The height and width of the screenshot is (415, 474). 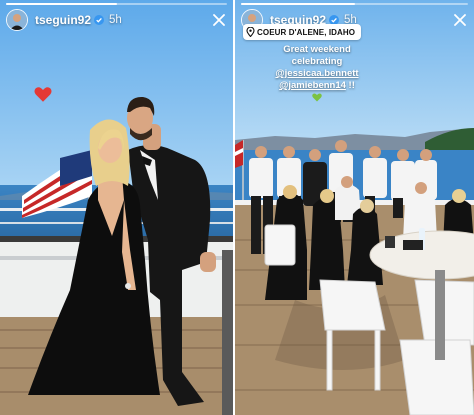 What do you see at coordinates (317, 97) in the screenshot?
I see `green-heart-emoji` at bounding box center [317, 97].